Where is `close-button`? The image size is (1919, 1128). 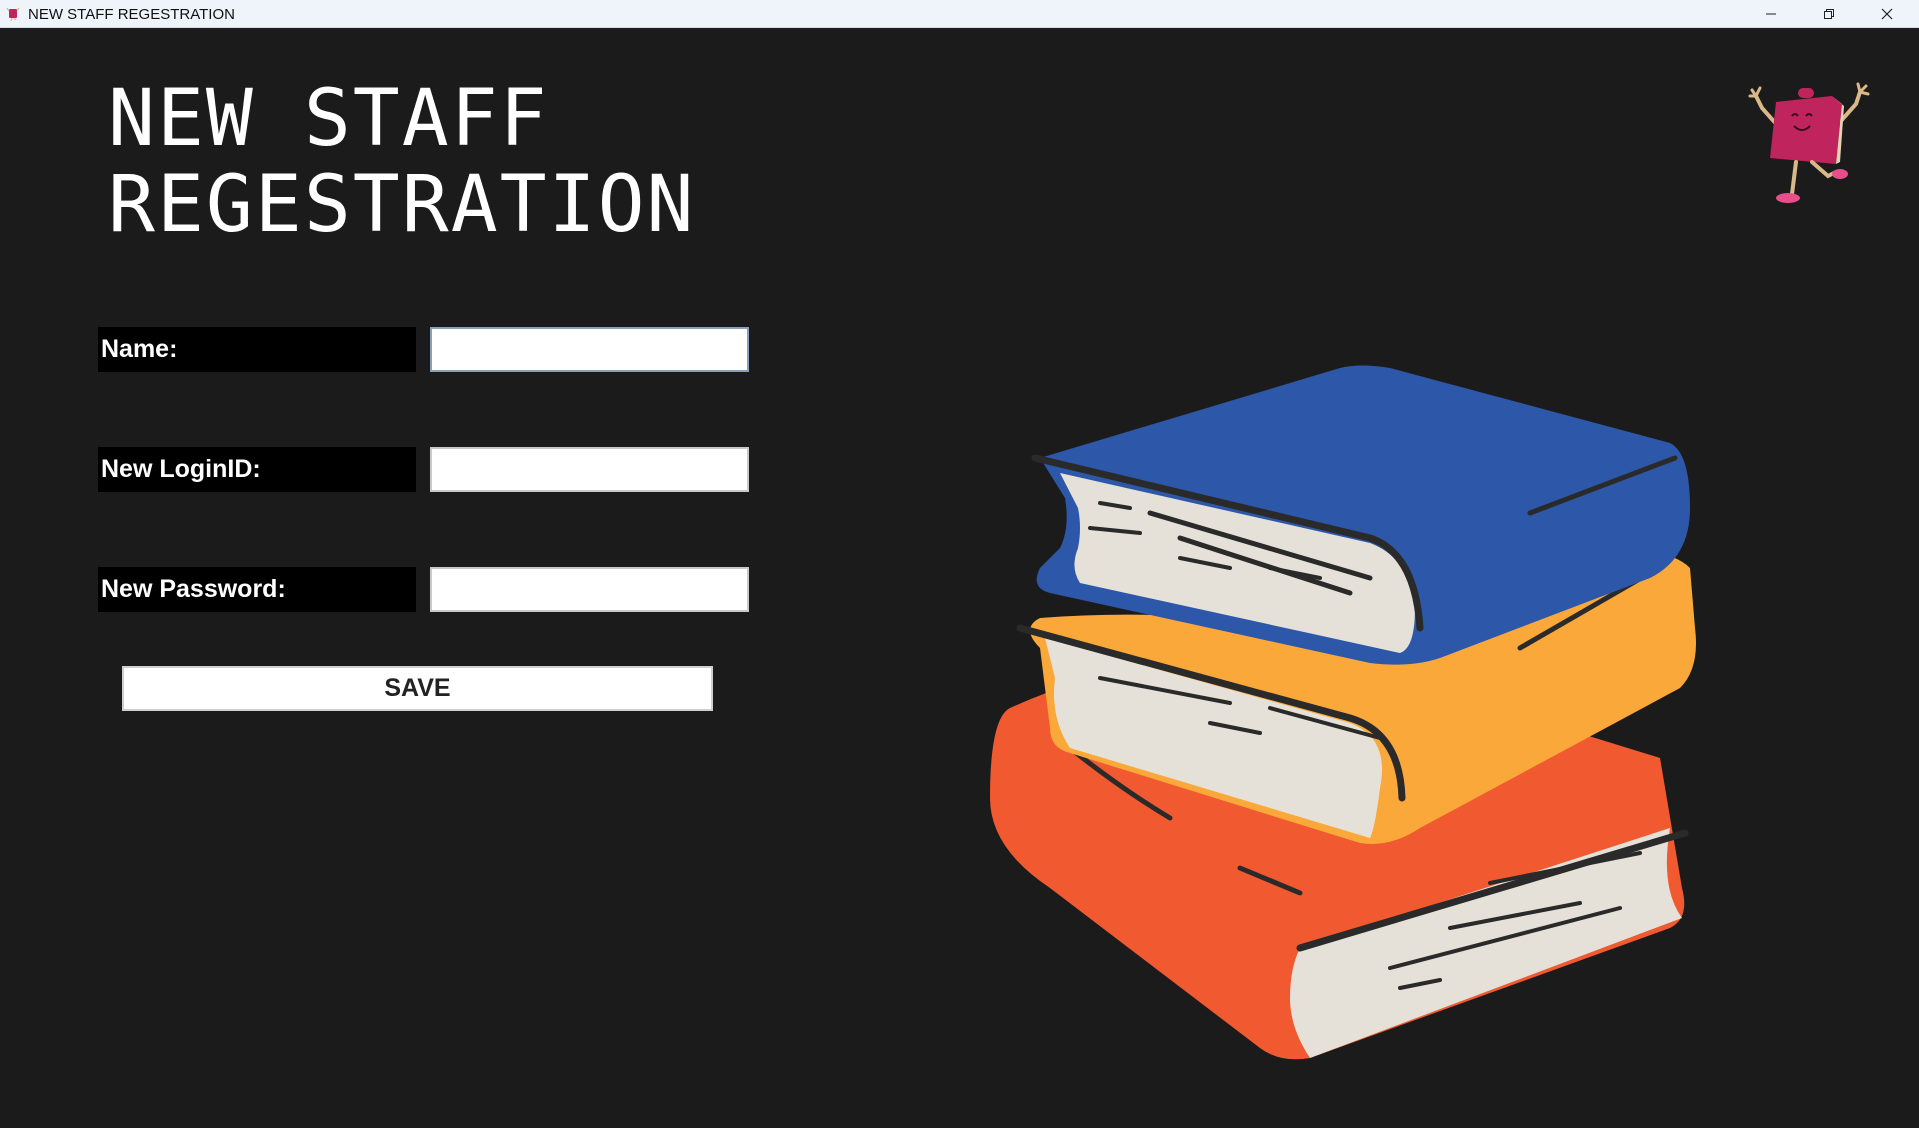
close-button is located at coordinates (1887, 14).